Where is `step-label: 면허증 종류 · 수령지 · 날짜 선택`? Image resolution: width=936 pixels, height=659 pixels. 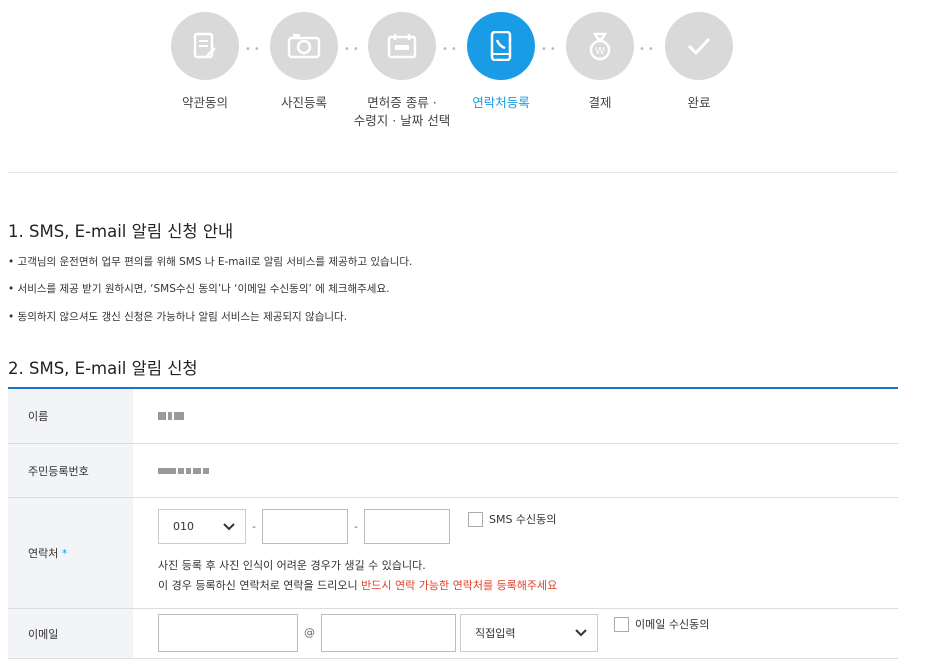 step-label: 면허증 종류 · 수령지 · 날짜 선택 is located at coordinates (402, 111).